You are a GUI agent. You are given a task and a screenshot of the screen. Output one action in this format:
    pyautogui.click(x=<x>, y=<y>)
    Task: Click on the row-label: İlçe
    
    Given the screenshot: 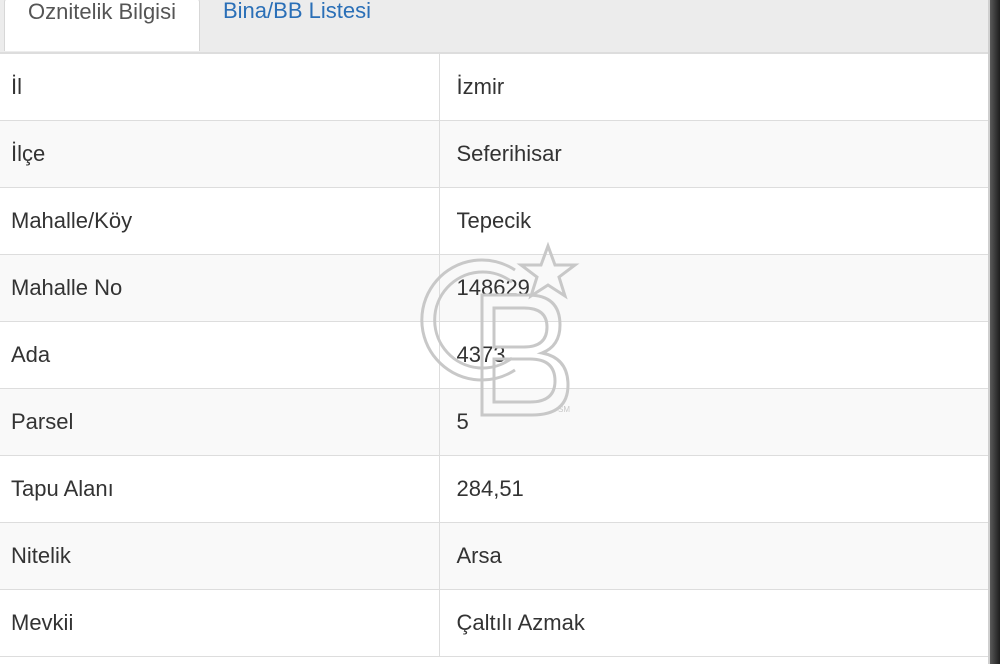 What is the action you would take?
    pyautogui.click(x=220, y=154)
    